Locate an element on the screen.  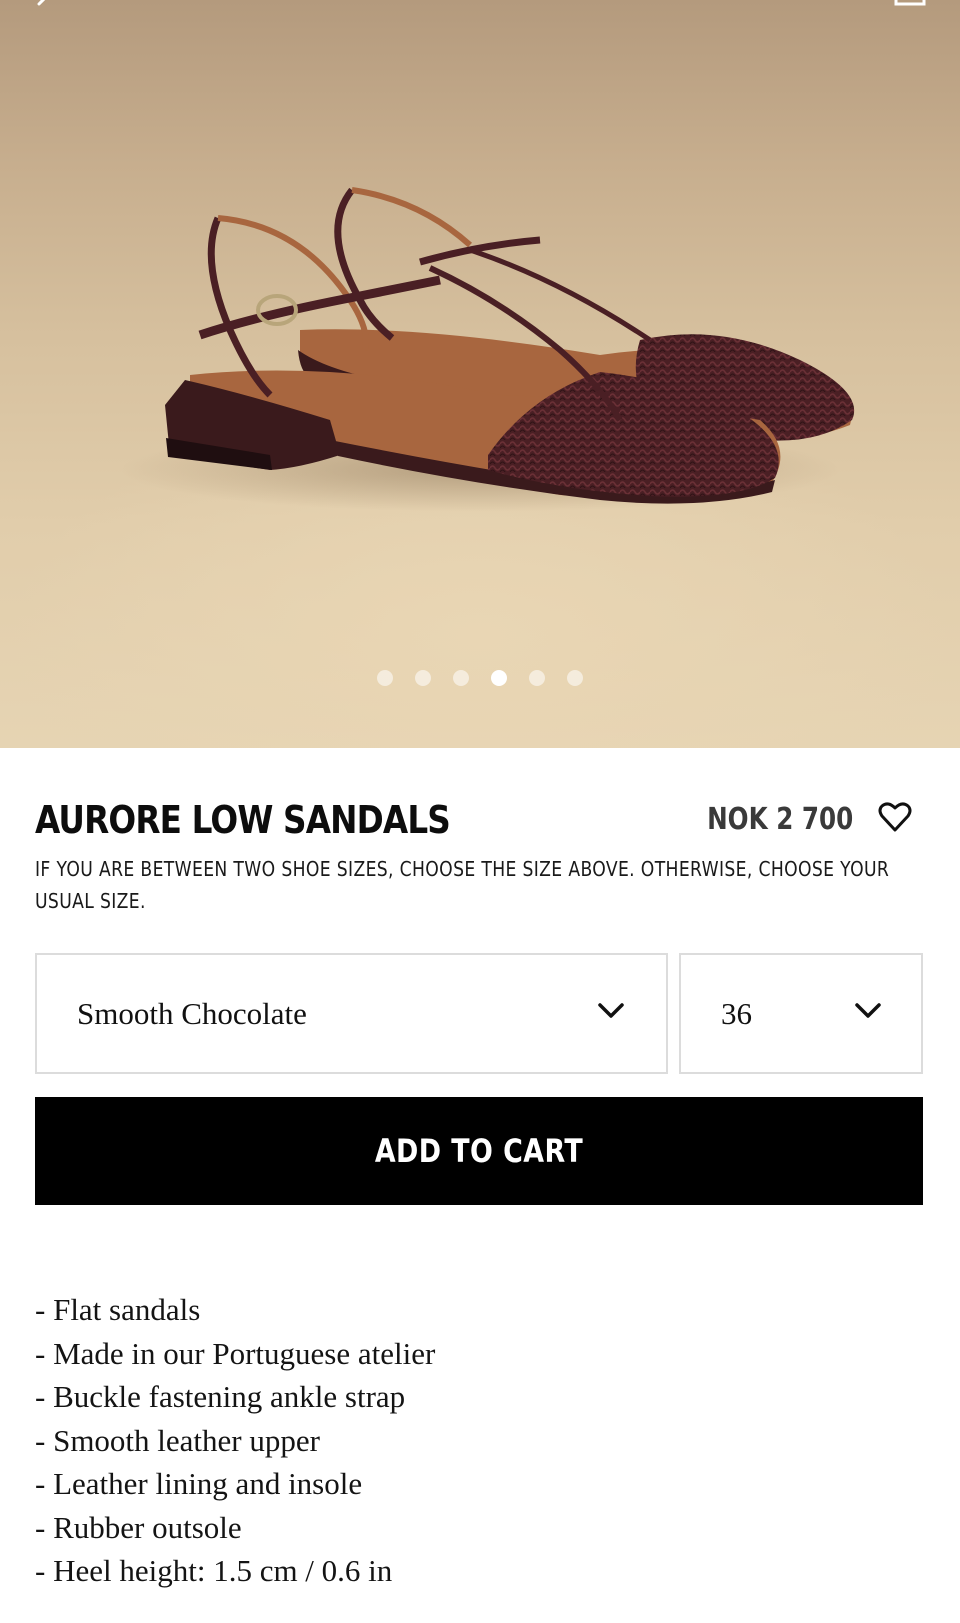
shopping-bag-button is located at coordinates (910, 8).